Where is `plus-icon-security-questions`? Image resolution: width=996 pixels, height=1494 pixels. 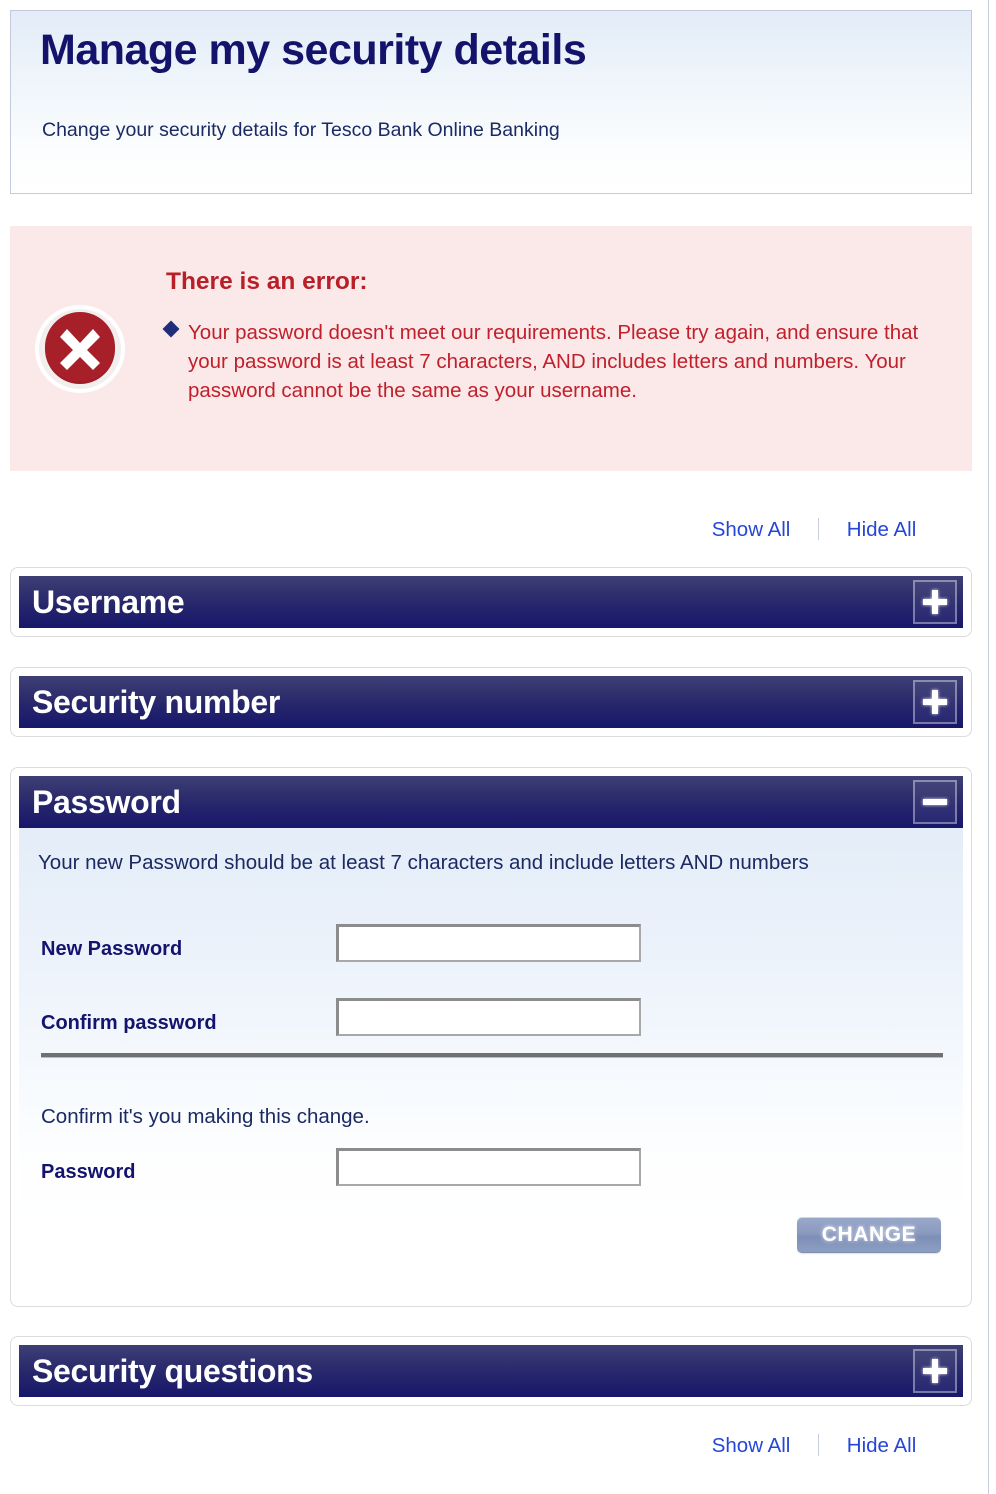 plus-icon-security-questions is located at coordinates (935, 1371).